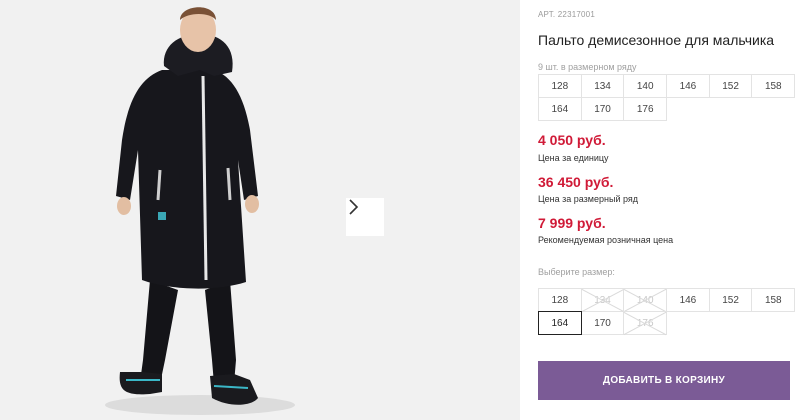  Describe the element at coordinates (606, 240) in the screenshot. I see `retail-price-label: Рекомендуемая розничная цена` at that location.